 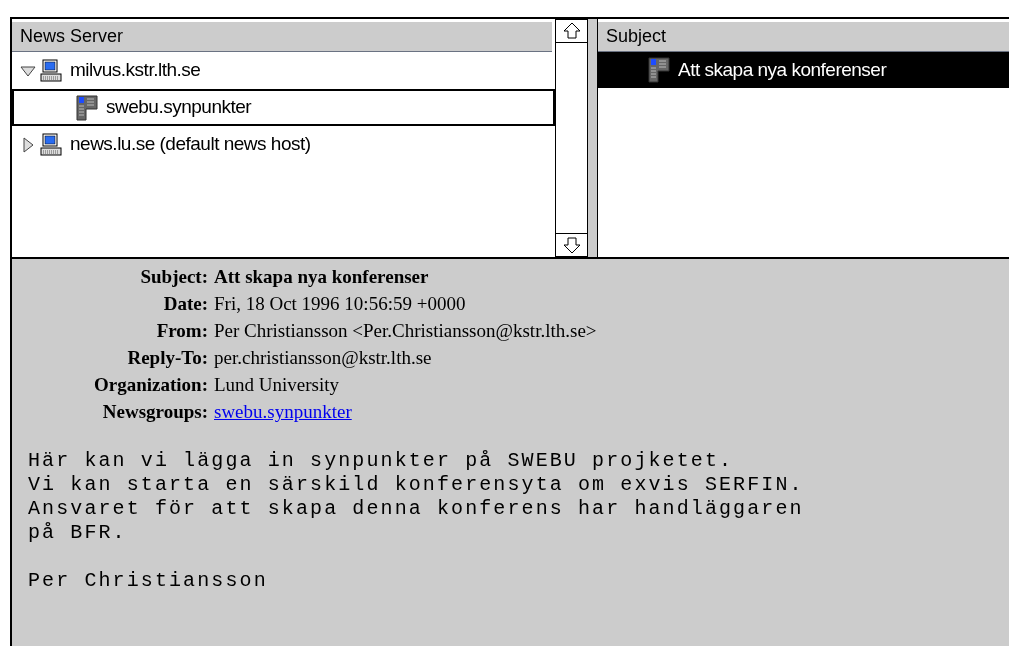 What do you see at coordinates (181, 331) in the screenshot?
I see `header-label: From:` at bounding box center [181, 331].